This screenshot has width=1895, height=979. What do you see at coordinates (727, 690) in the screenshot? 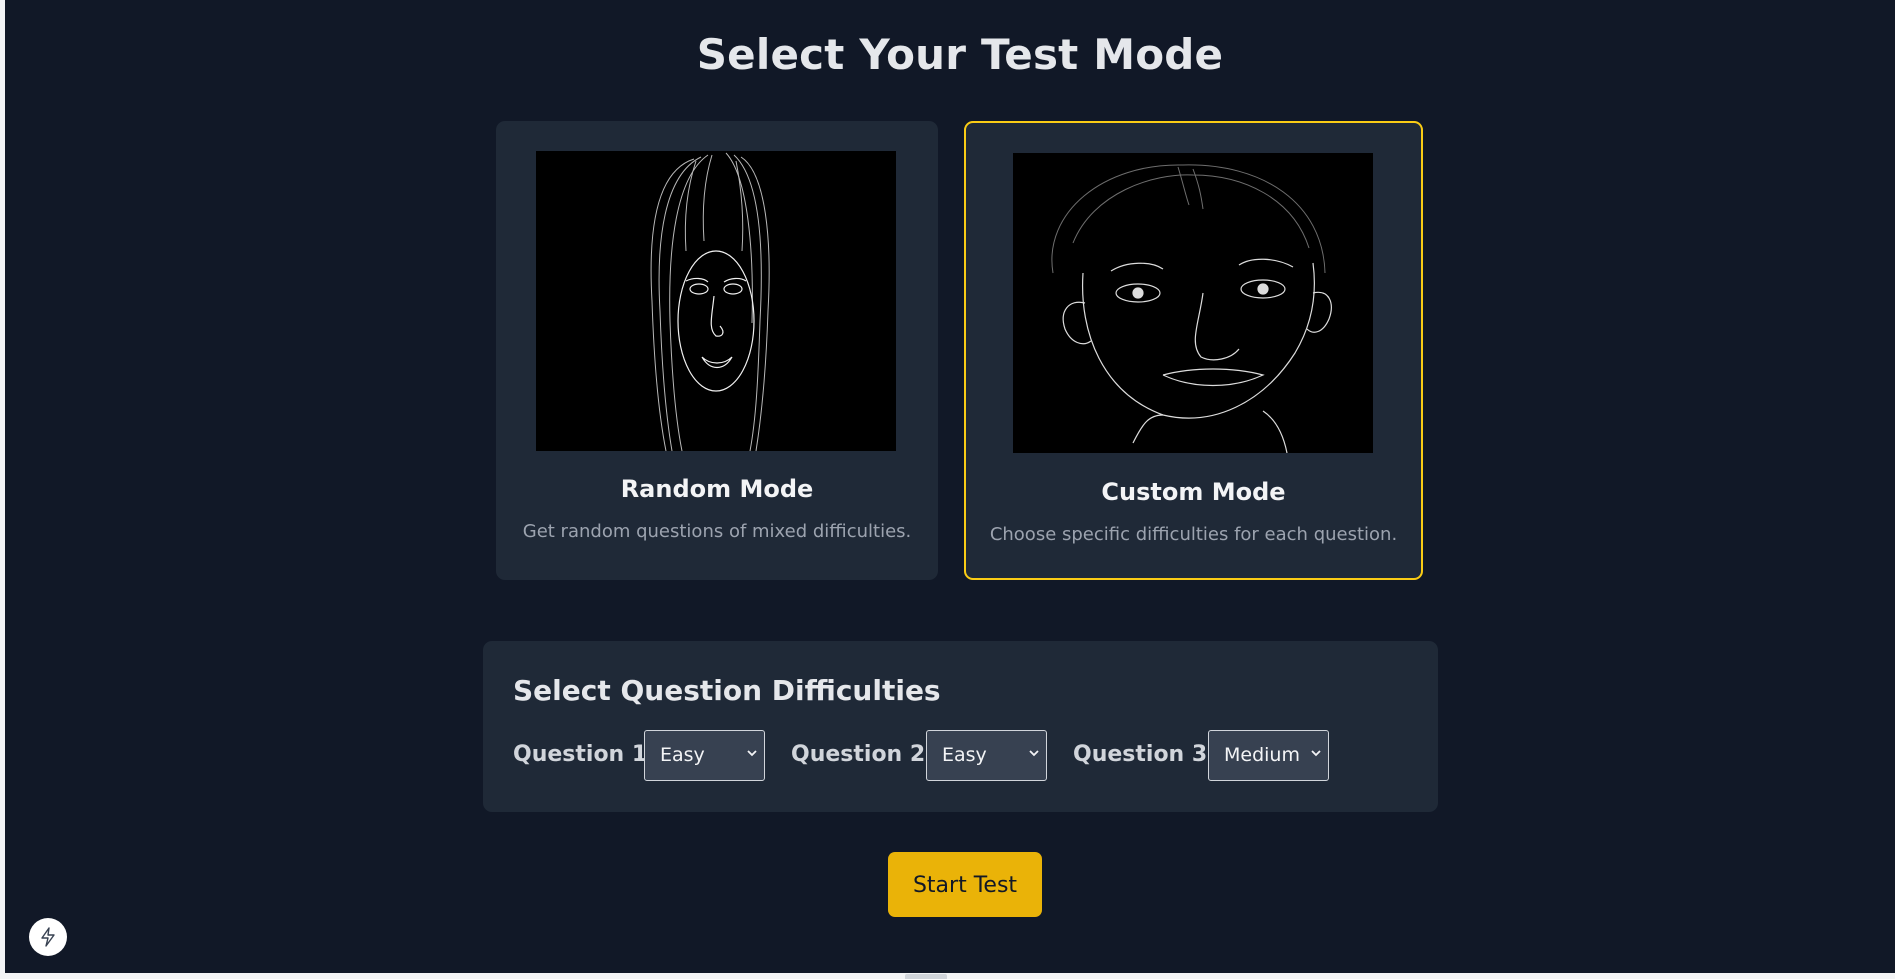
I see `difficulty-panel-title: Select Question Difficulties` at bounding box center [727, 690].